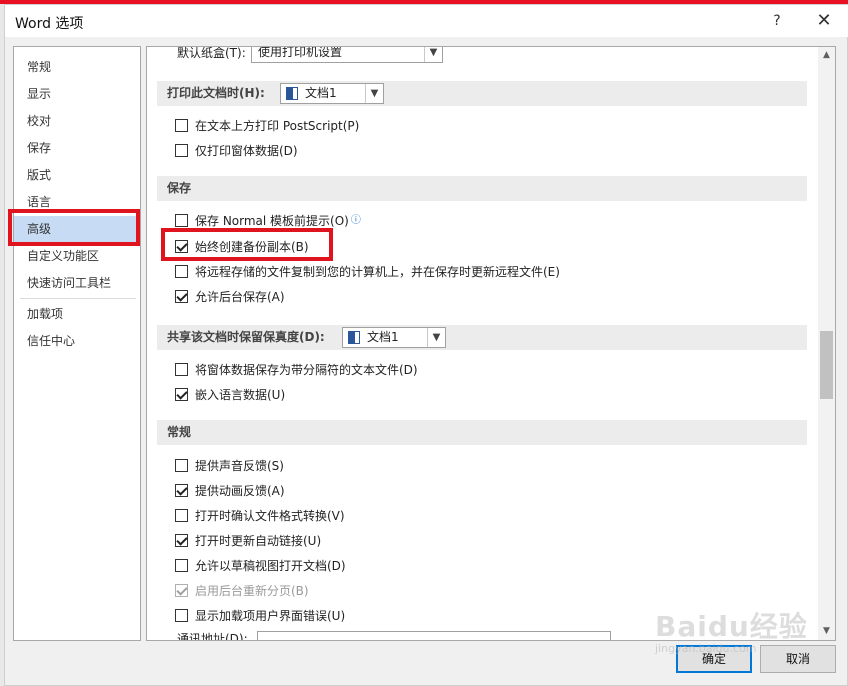 The height and width of the screenshot is (686, 848). What do you see at coordinates (434, 635) in the screenshot?
I see `mailing-address-input` at bounding box center [434, 635].